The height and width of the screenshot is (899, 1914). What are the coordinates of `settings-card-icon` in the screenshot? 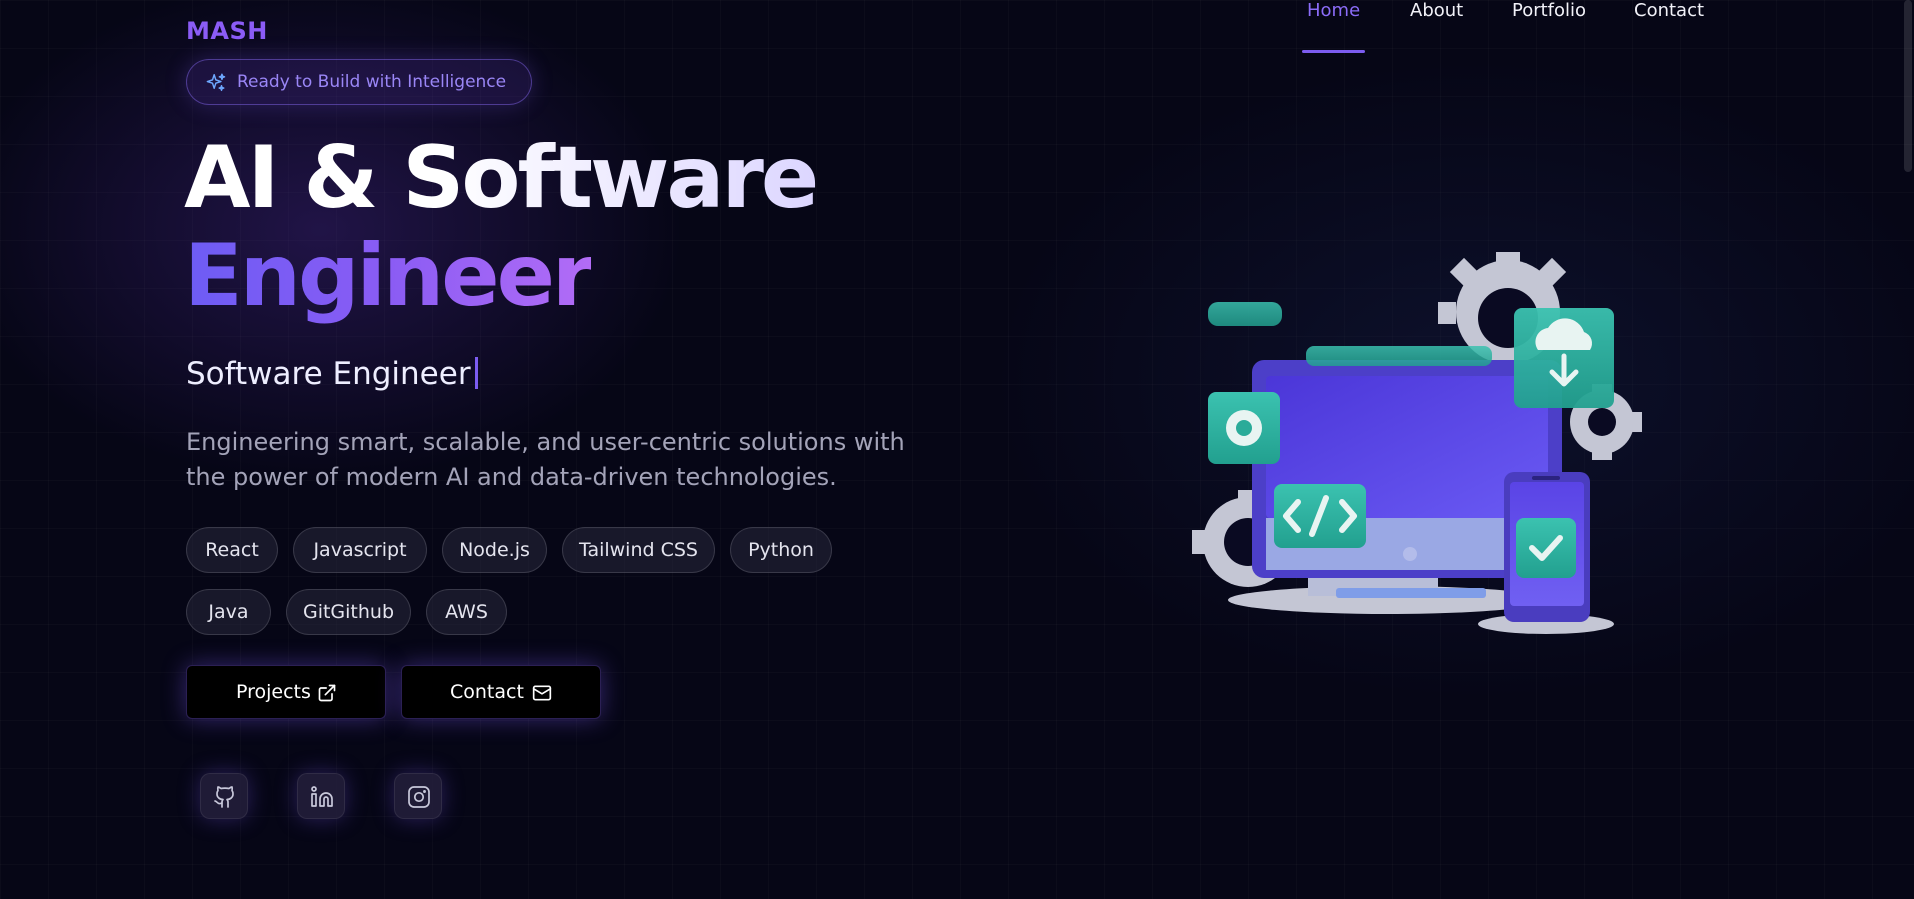 It's located at (1244, 428).